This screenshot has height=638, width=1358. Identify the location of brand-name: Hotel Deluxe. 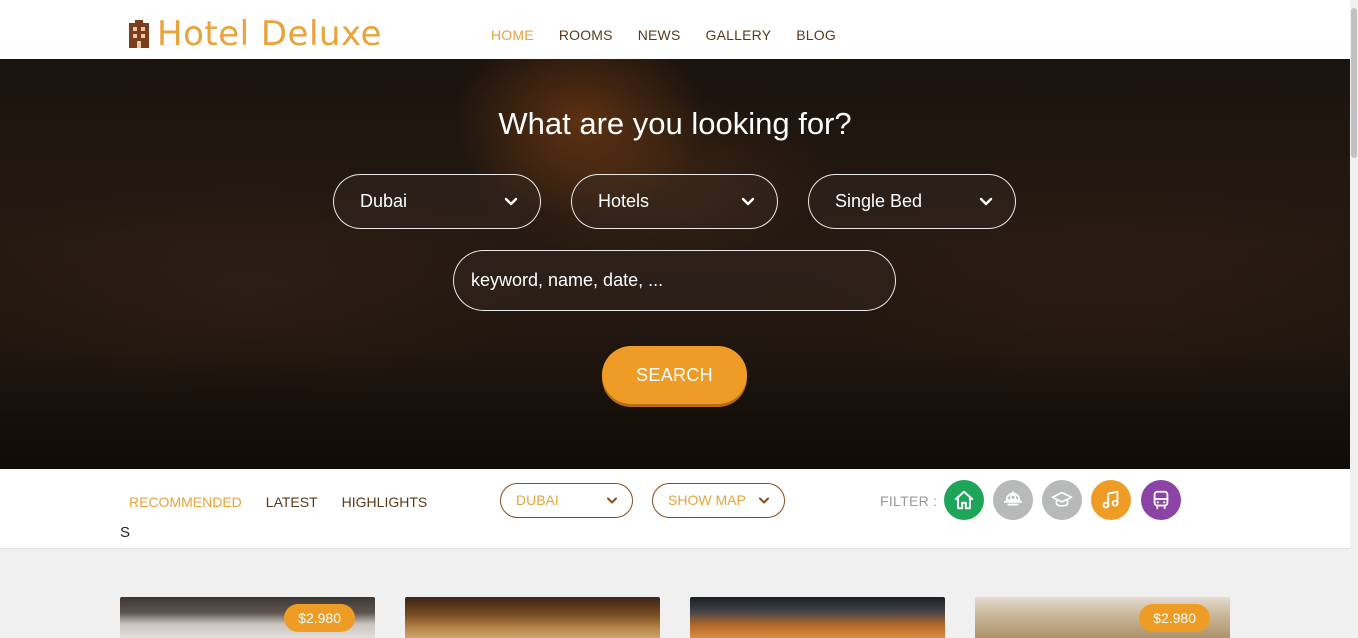
(269, 34).